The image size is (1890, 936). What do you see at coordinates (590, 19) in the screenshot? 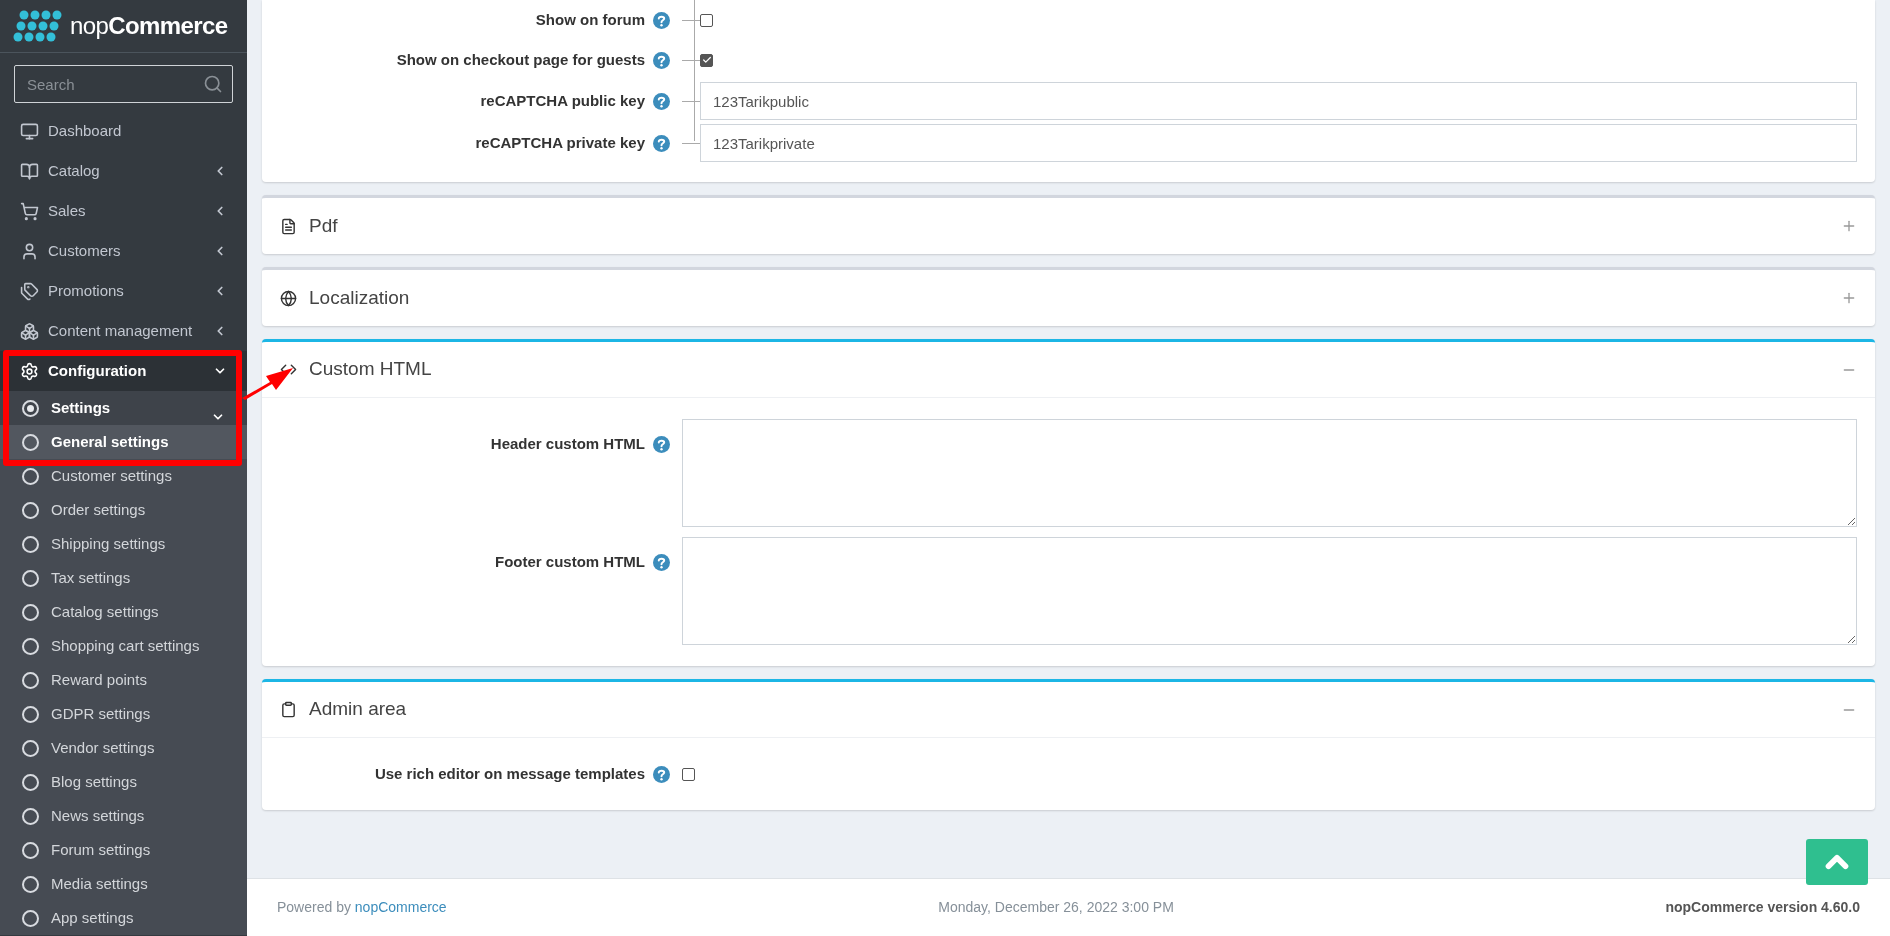
I see `field-label: Show on forum` at bounding box center [590, 19].